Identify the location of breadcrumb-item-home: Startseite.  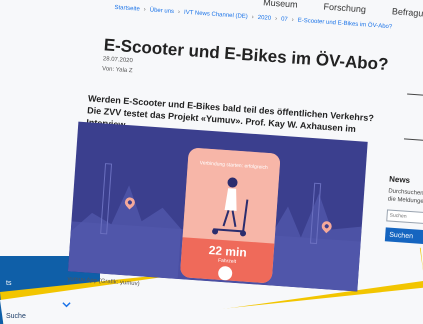
(127, 9).